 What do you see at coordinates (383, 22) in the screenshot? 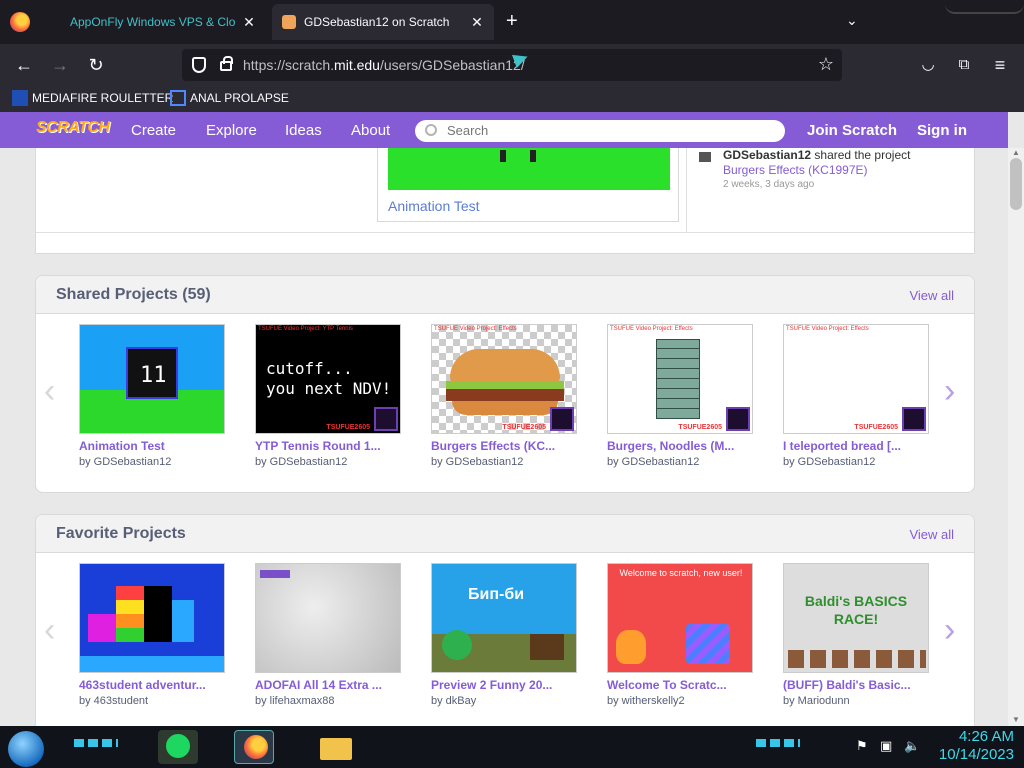
I see `tab-scratch: GDSebastian12 on Scratch ✕` at bounding box center [383, 22].